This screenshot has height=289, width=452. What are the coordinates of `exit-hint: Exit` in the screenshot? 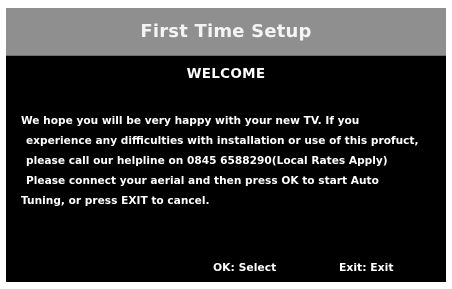 It's located at (366, 267).